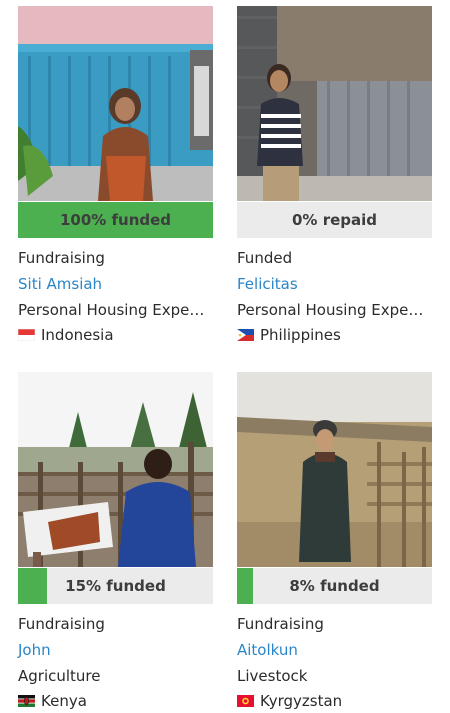 This screenshot has height=713, width=450. I want to click on progress-label: 100% funded, so click(115, 220).